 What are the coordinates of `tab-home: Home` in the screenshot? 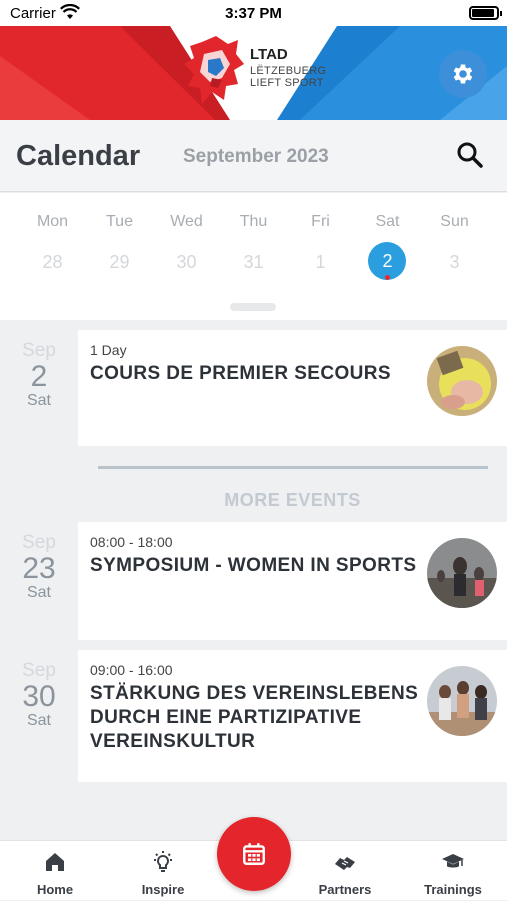 It's located at (55, 871).